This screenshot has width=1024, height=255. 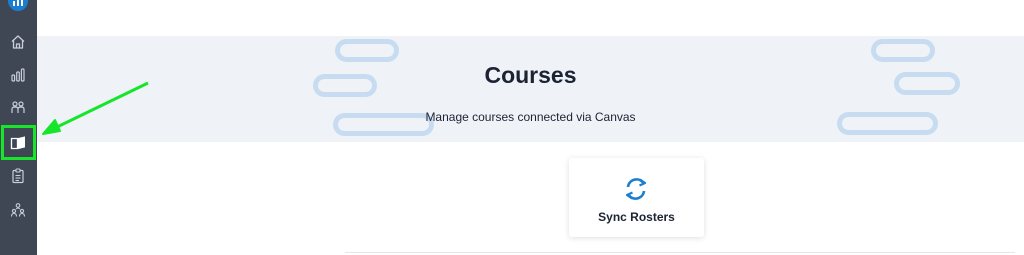 I want to click on sidebar-item-home, so click(x=18, y=42).